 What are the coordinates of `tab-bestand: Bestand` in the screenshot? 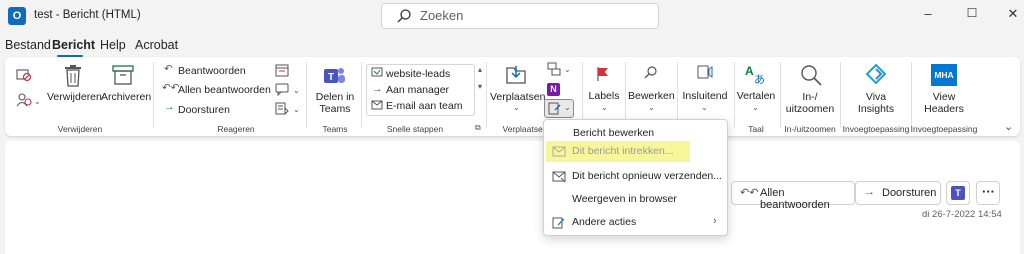 It's located at (28, 45).